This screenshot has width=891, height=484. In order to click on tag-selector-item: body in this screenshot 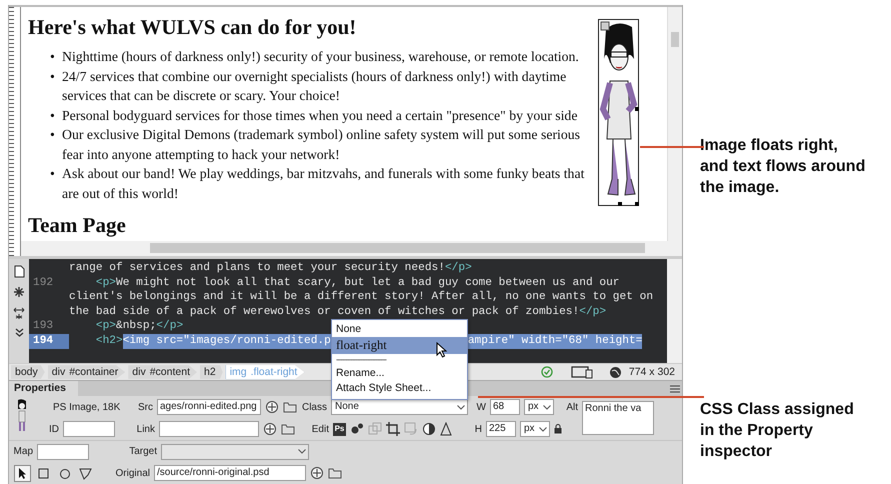, I will do `click(28, 372)`.